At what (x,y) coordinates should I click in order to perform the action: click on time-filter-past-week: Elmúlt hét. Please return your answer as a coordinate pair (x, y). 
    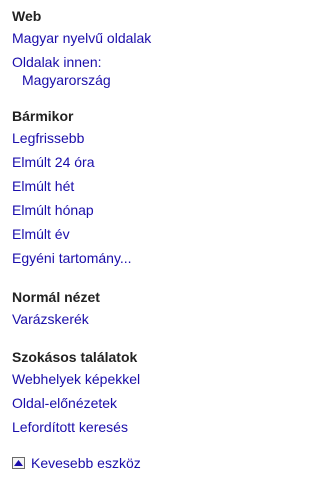
    Looking at the image, I should click on (105, 186).